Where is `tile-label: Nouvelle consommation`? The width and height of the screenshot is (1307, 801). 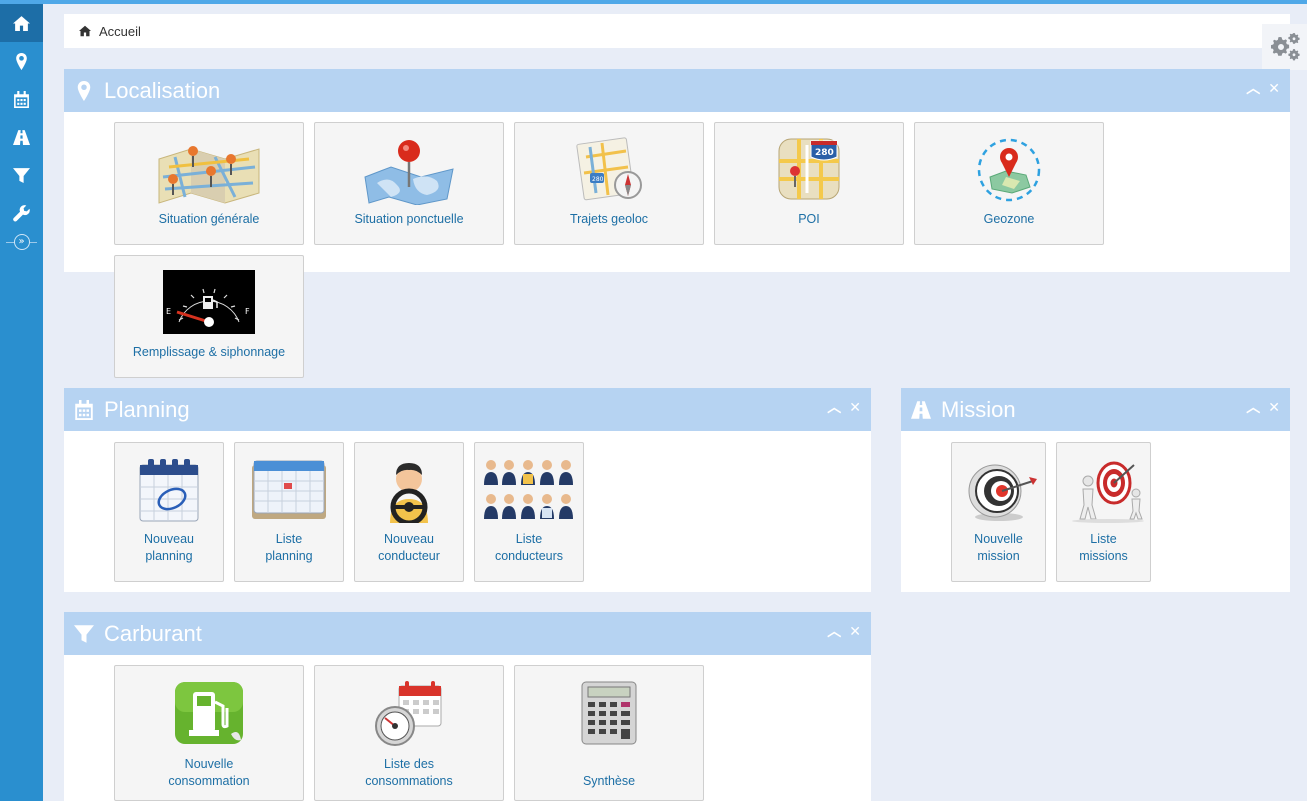
tile-label: Nouvelle consommation is located at coordinates (209, 772).